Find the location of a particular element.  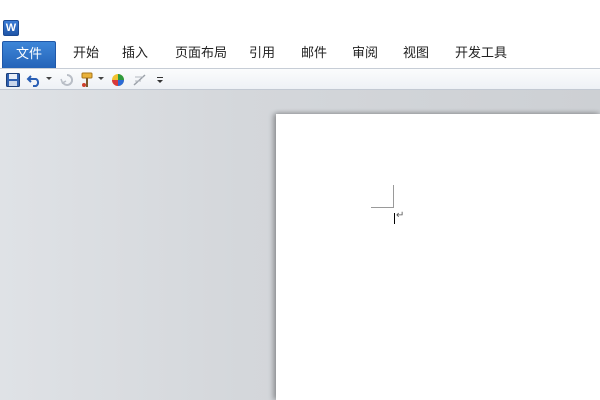

quick-access-toolbar is located at coordinates (300, 79).